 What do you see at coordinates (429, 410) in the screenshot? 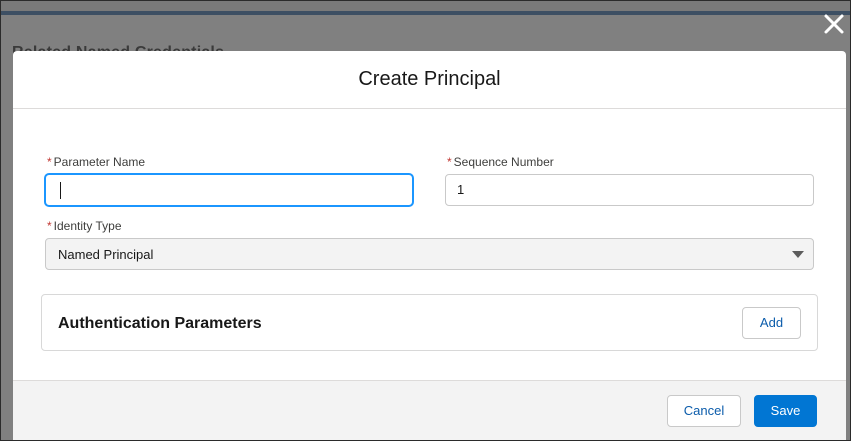
I see `modal-footer: Cancel Save` at bounding box center [429, 410].